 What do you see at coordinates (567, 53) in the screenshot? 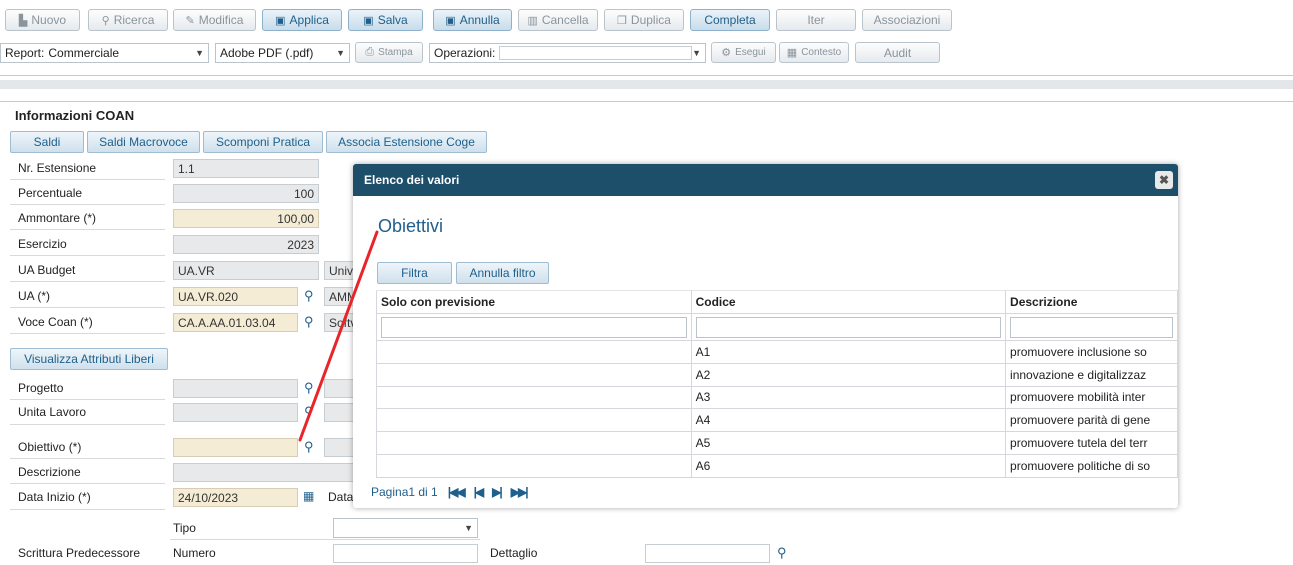
I see `operations-select: Operazioni: ▼` at bounding box center [567, 53].